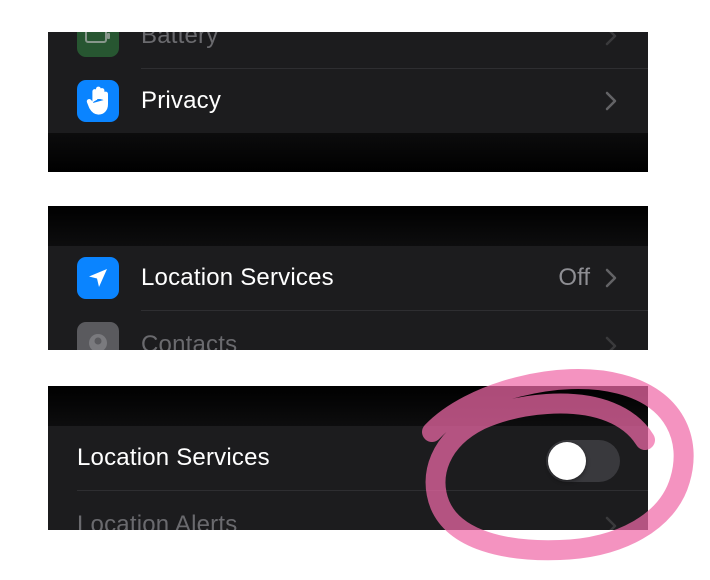  I want to click on battery-label: Battery, so click(180, 40).